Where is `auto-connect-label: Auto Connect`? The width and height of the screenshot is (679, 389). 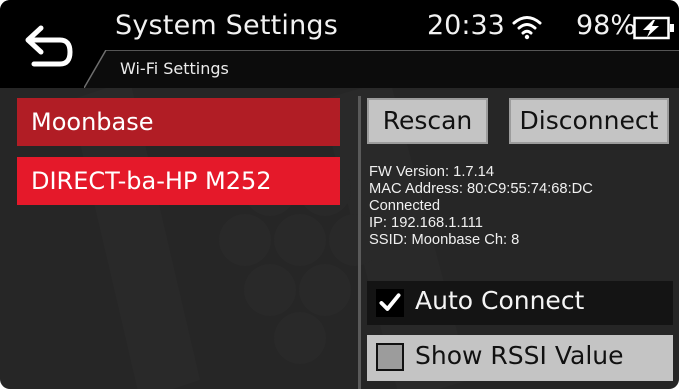
auto-connect-label: Auto Connect is located at coordinates (500, 300).